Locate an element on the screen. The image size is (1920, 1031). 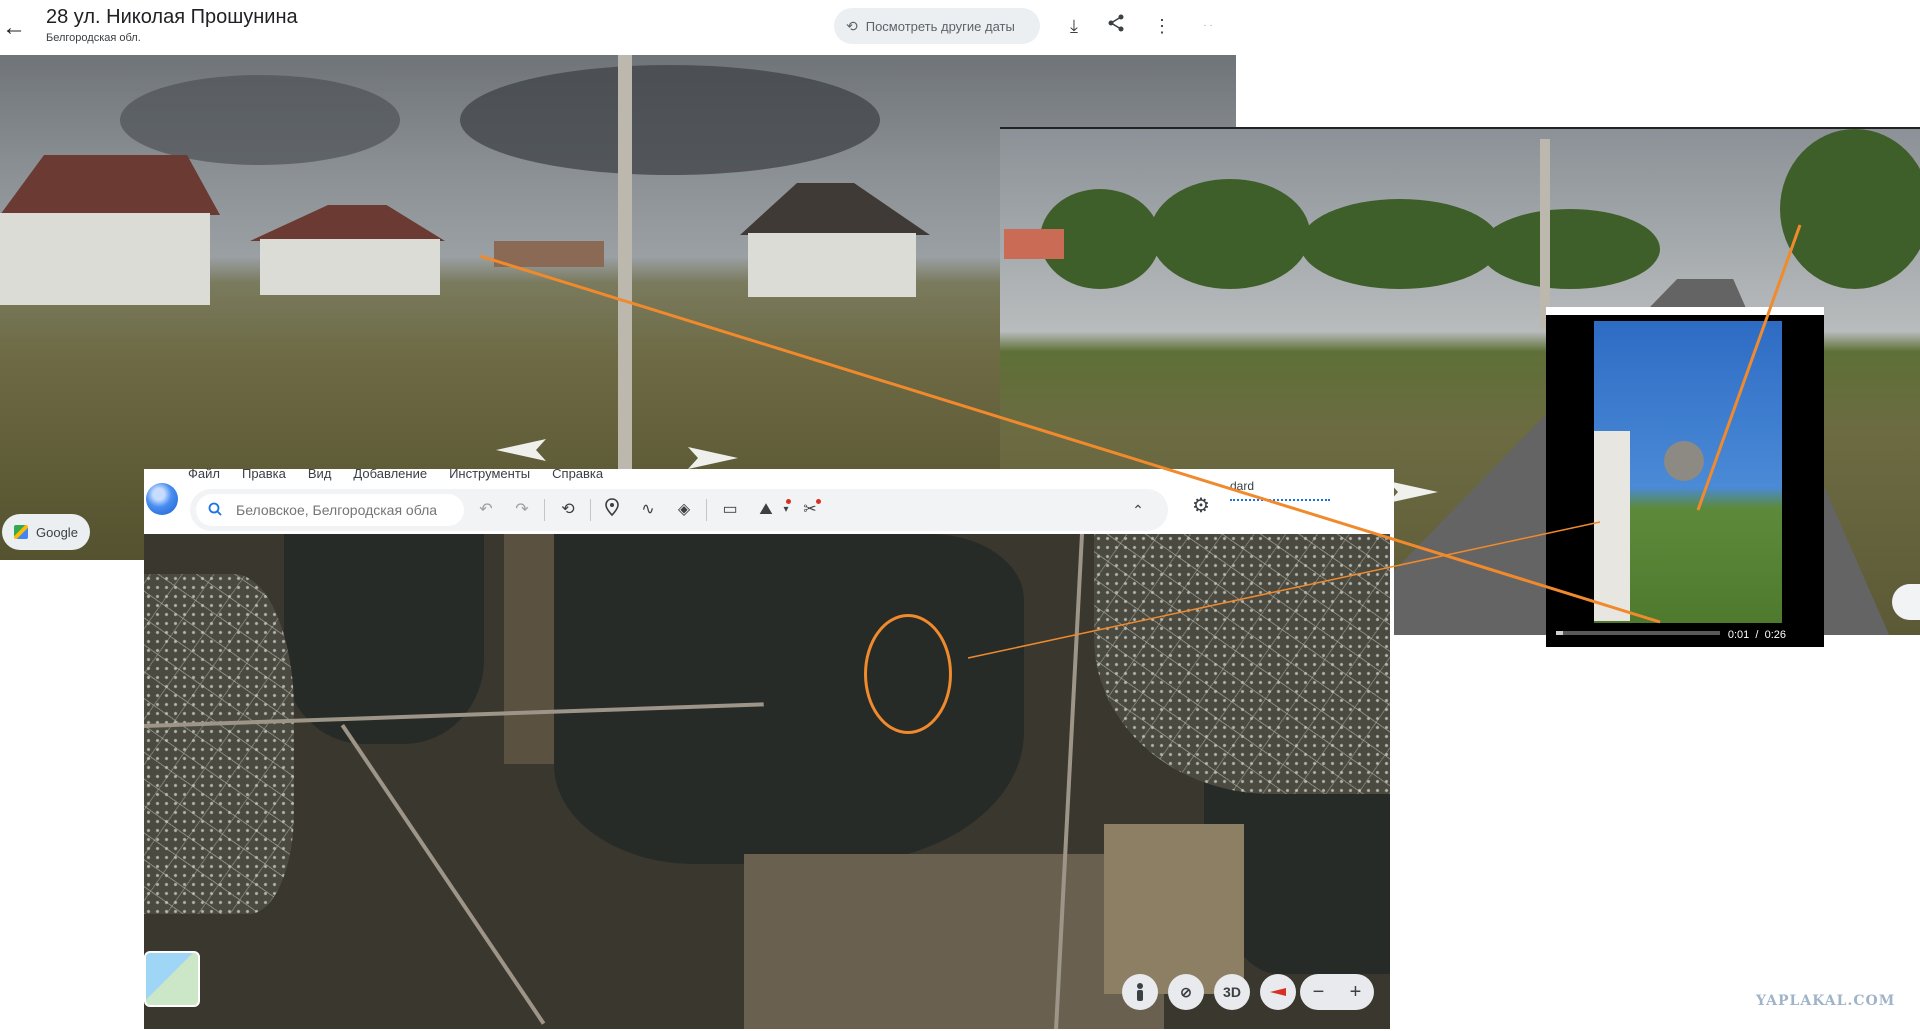
pegman-icon is located at coordinates (1140, 992).